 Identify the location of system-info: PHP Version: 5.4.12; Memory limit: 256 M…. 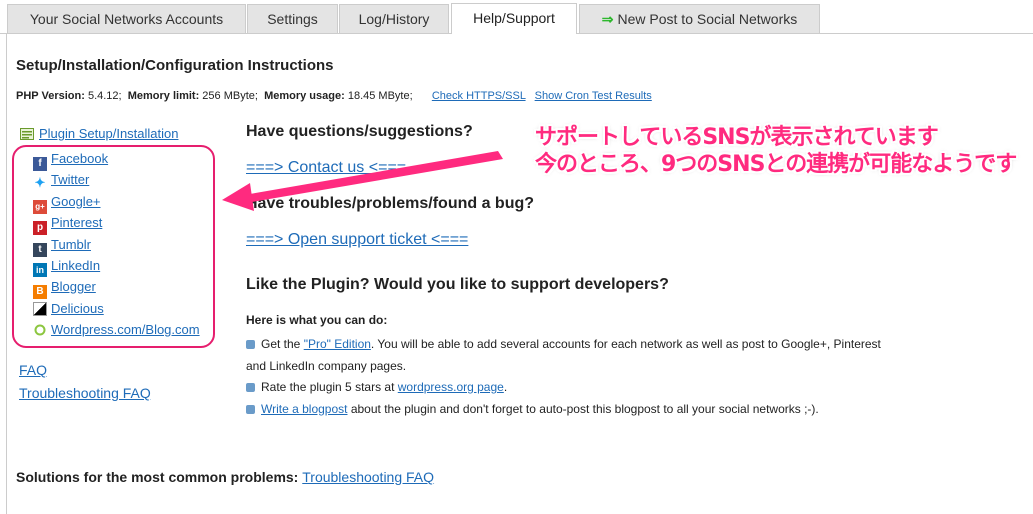
(334, 96).